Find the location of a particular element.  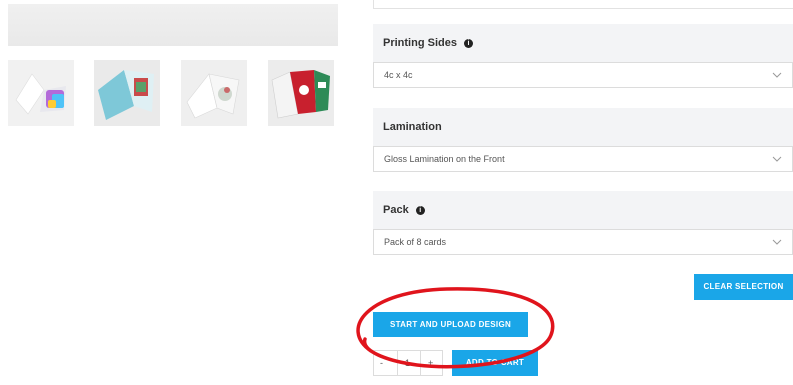

select-printing-sides: 4c x 4c is located at coordinates (583, 75).